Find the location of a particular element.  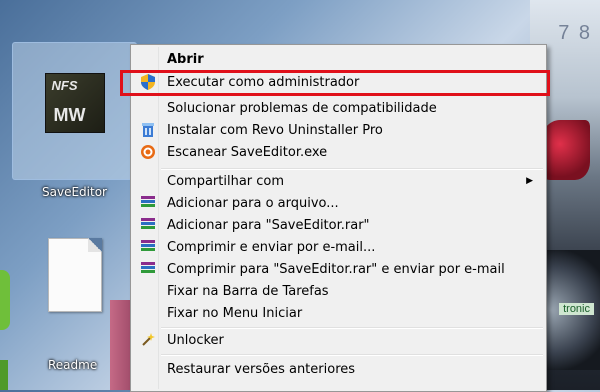

menu-item-label: Fixar no Menu Iniciar is located at coordinates (235, 313).